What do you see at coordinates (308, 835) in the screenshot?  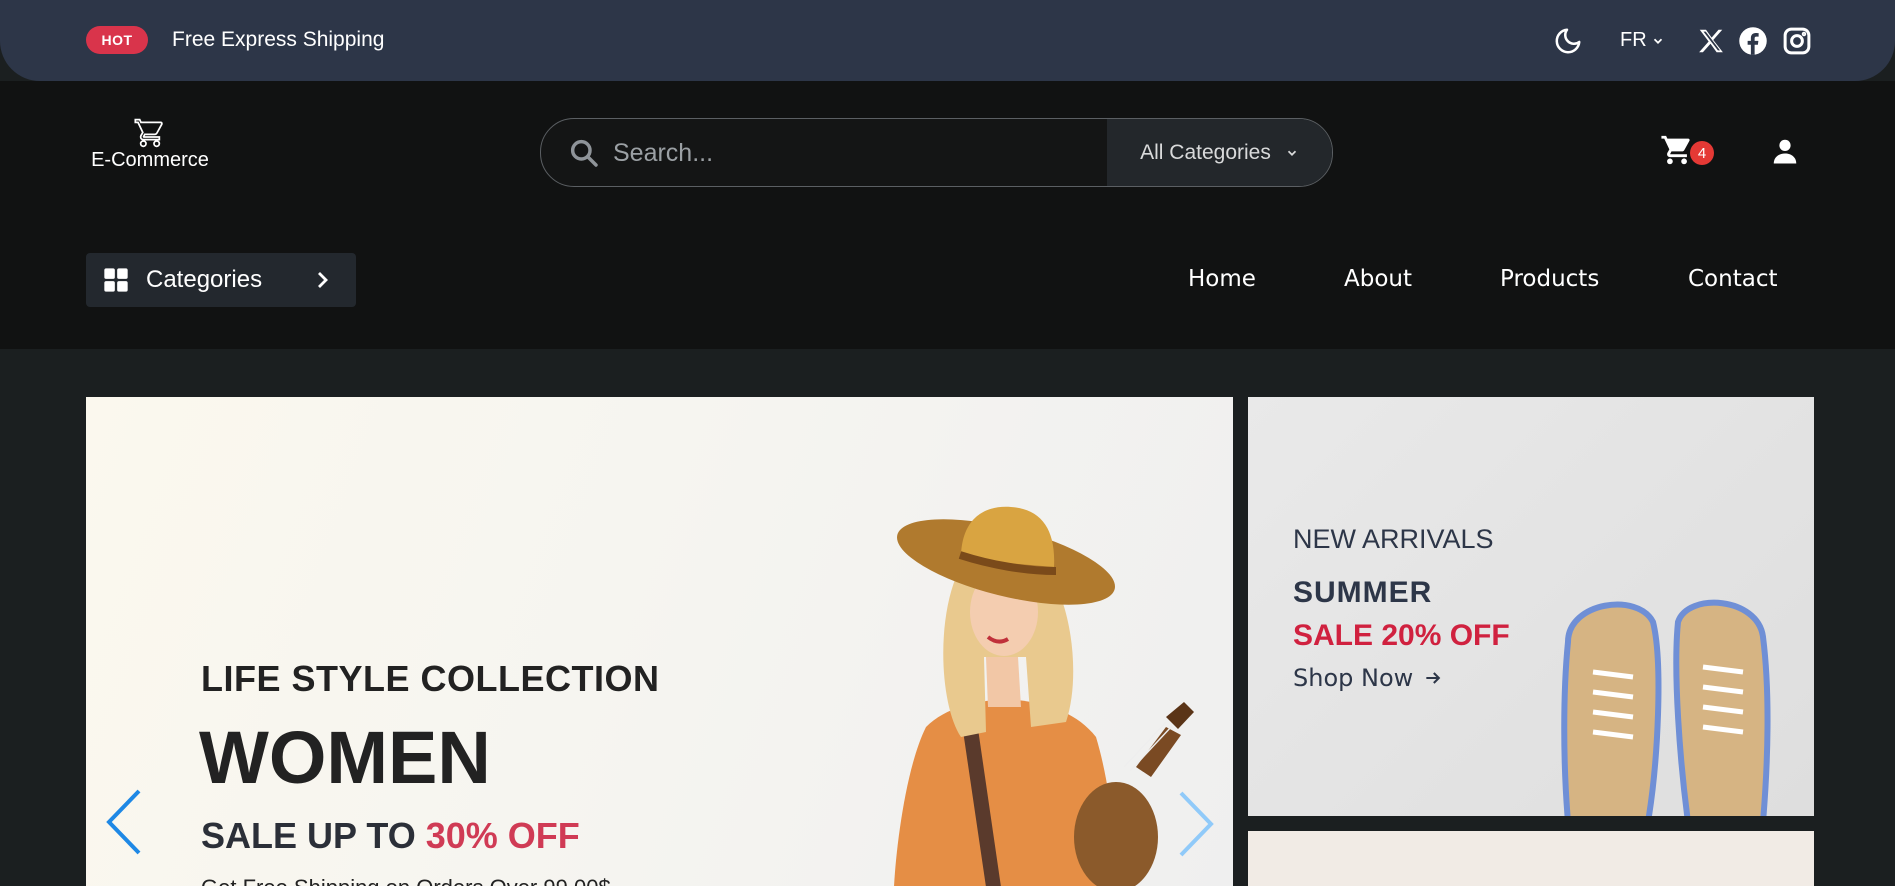 I see `hero-sale-prefix: SALE UP TO` at bounding box center [308, 835].